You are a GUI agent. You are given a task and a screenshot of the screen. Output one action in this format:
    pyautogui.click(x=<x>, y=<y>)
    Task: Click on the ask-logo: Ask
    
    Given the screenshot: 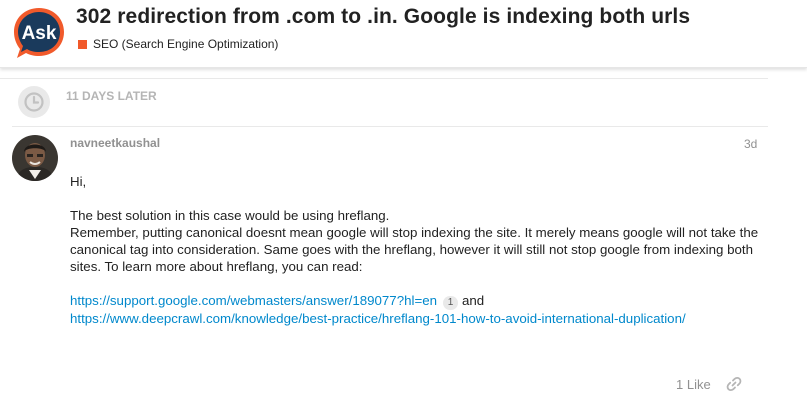 What is the action you would take?
    pyautogui.click(x=39, y=33)
    